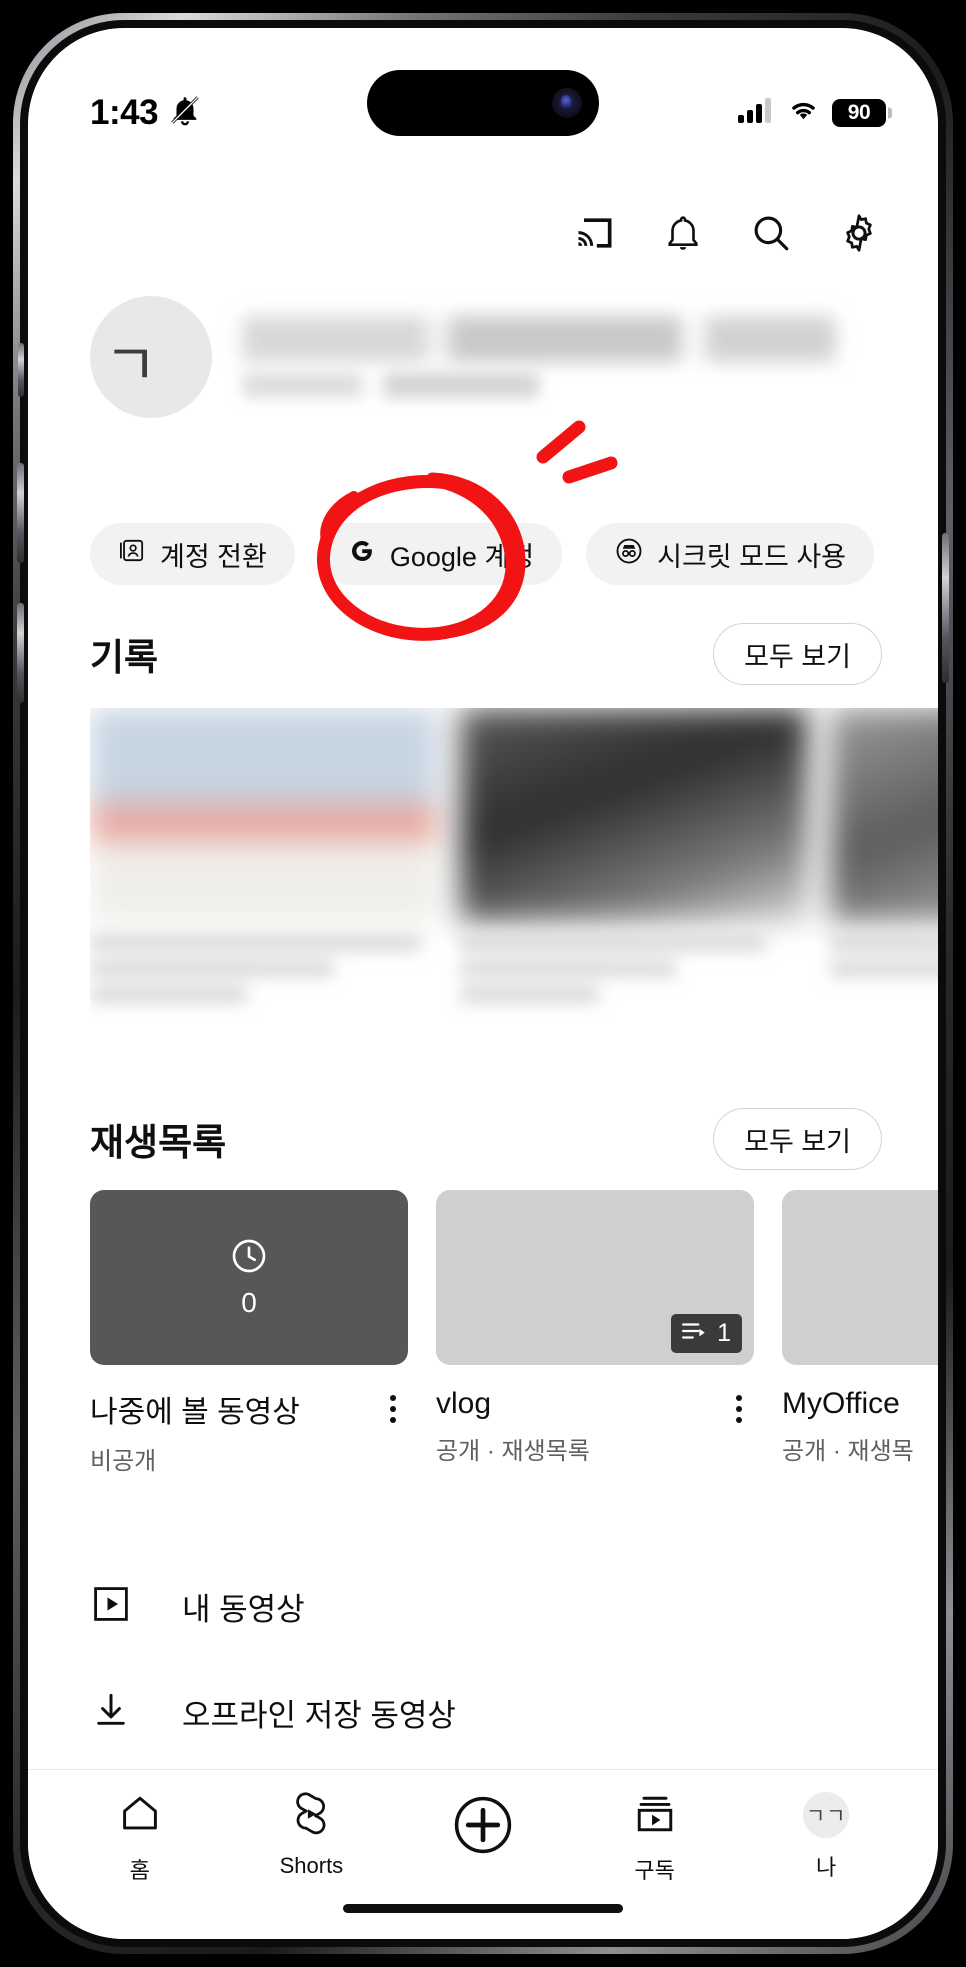  What do you see at coordinates (567, 103) in the screenshot?
I see `front-camera` at bounding box center [567, 103].